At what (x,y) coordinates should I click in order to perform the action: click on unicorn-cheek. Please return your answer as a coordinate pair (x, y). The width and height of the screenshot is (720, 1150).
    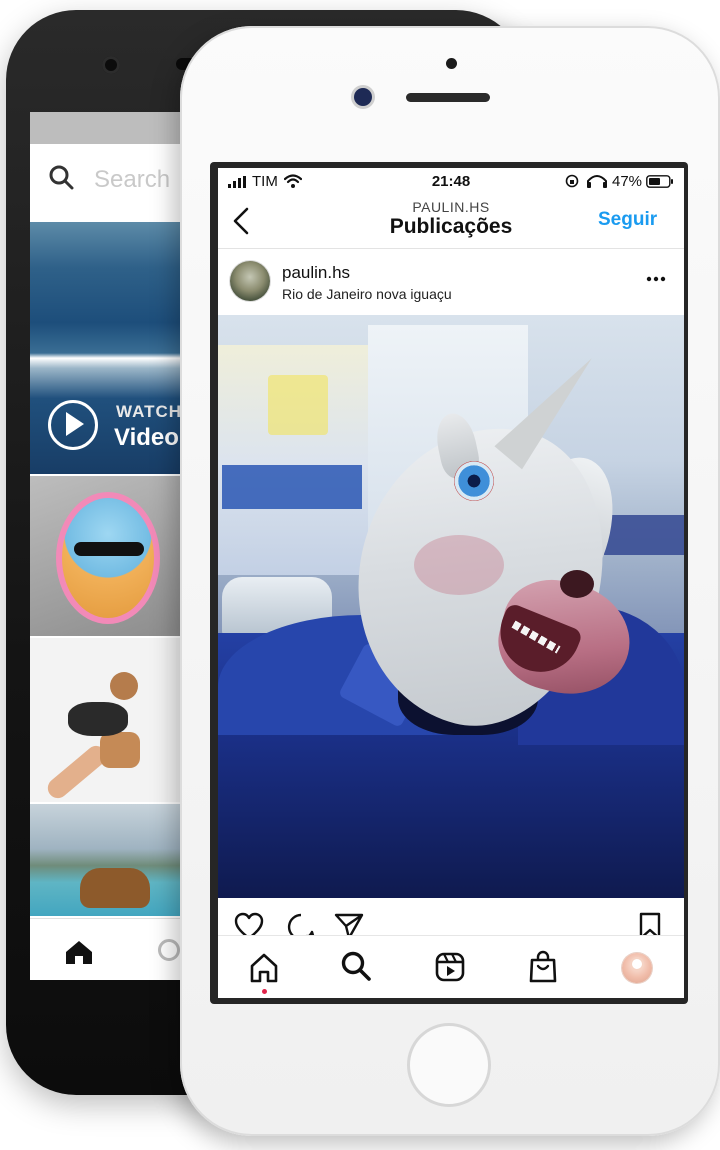
    Looking at the image, I should click on (459, 565).